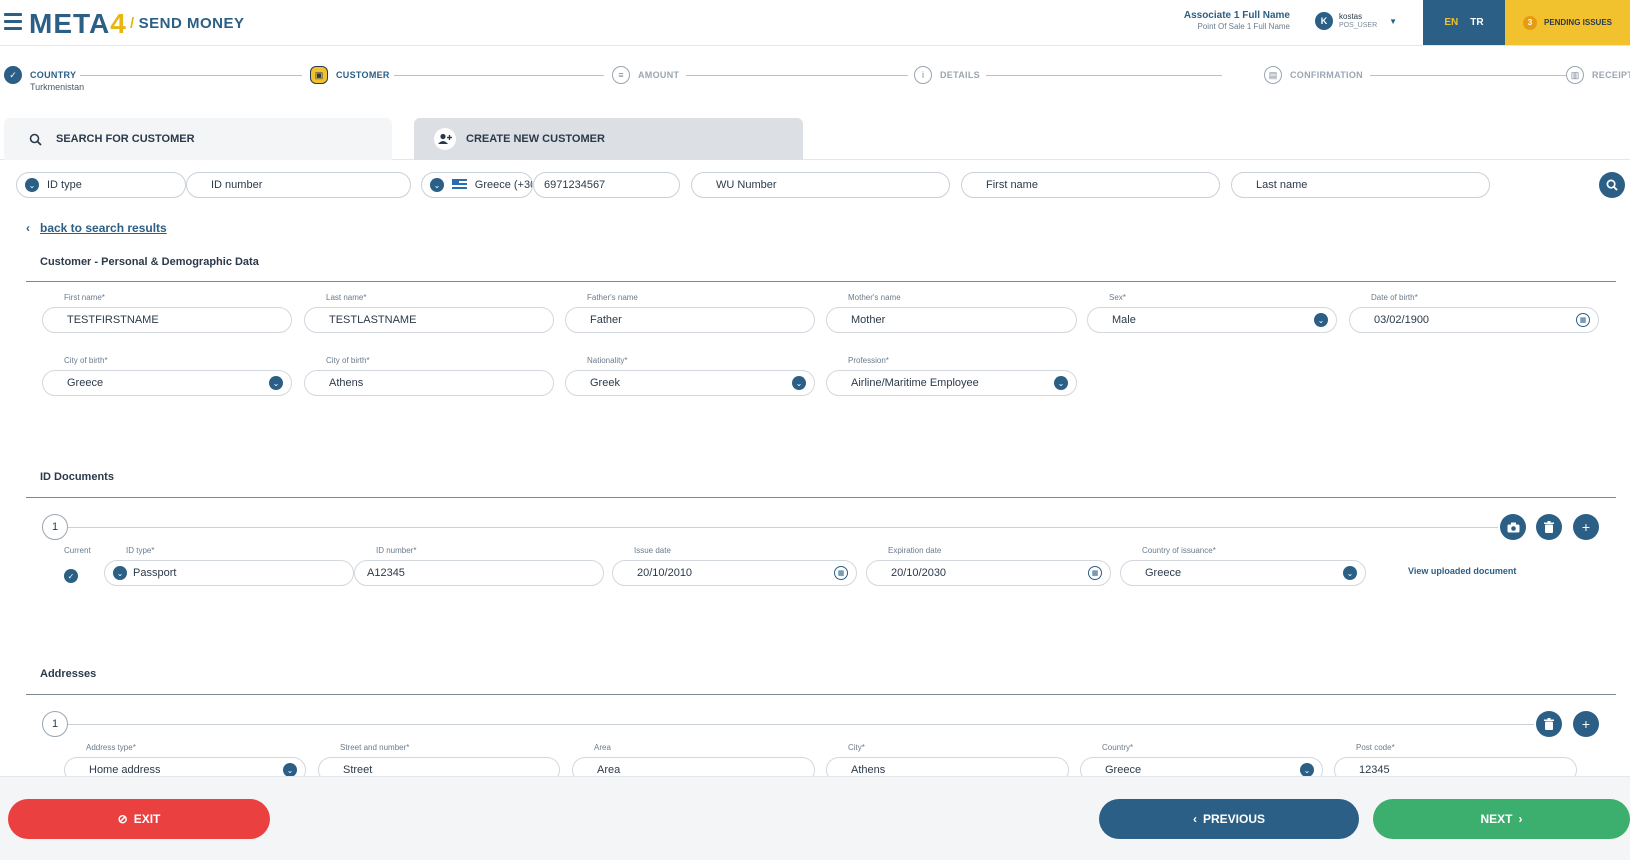 The image size is (1630, 860). I want to click on caret-down-icon: ▼, so click(1393, 21).